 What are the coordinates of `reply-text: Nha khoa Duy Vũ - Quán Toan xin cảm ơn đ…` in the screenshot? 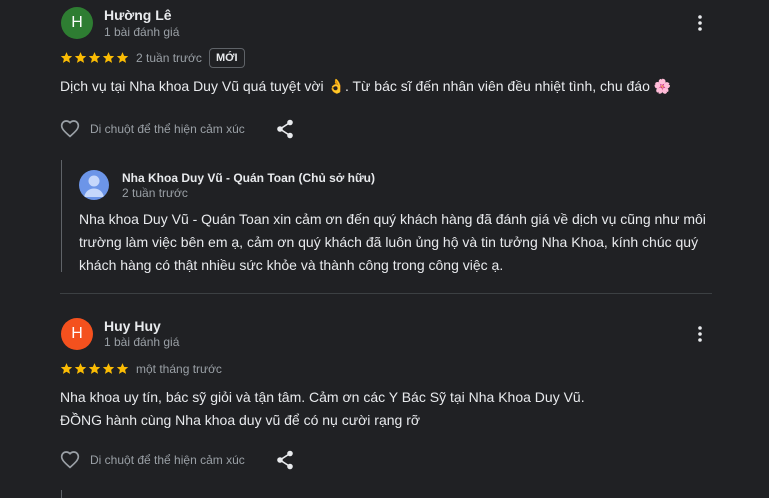 It's located at (392, 242).